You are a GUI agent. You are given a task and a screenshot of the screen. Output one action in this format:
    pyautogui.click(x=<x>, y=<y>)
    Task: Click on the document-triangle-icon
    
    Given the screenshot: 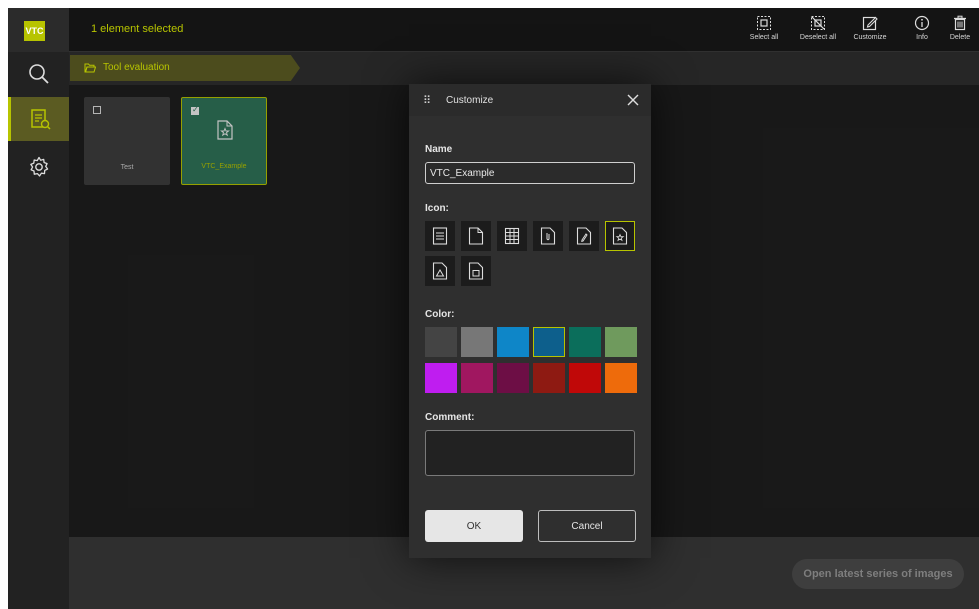 What is the action you would take?
    pyautogui.click(x=440, y=271)
    